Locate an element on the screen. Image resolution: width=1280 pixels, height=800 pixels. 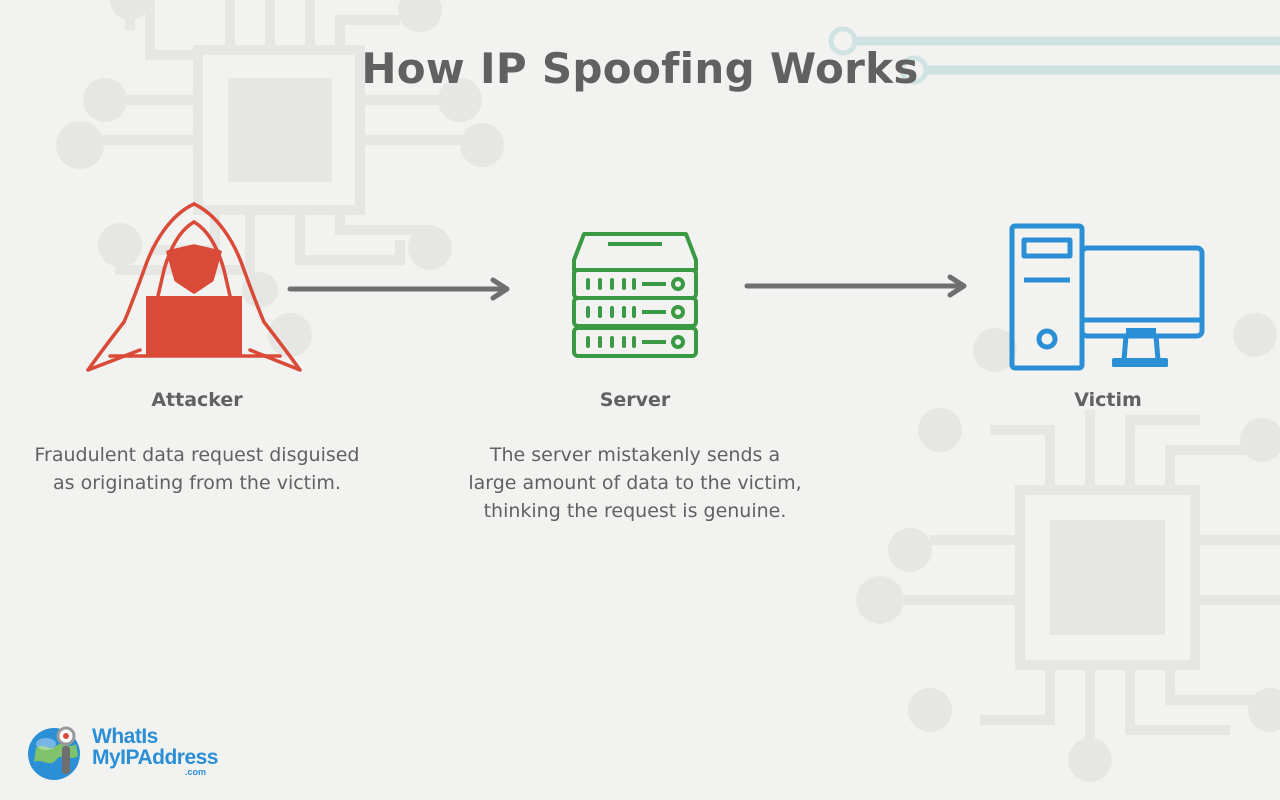
logo-wordmark: WhatIs MyIPAddress .com is located at coordinates (155, 751).